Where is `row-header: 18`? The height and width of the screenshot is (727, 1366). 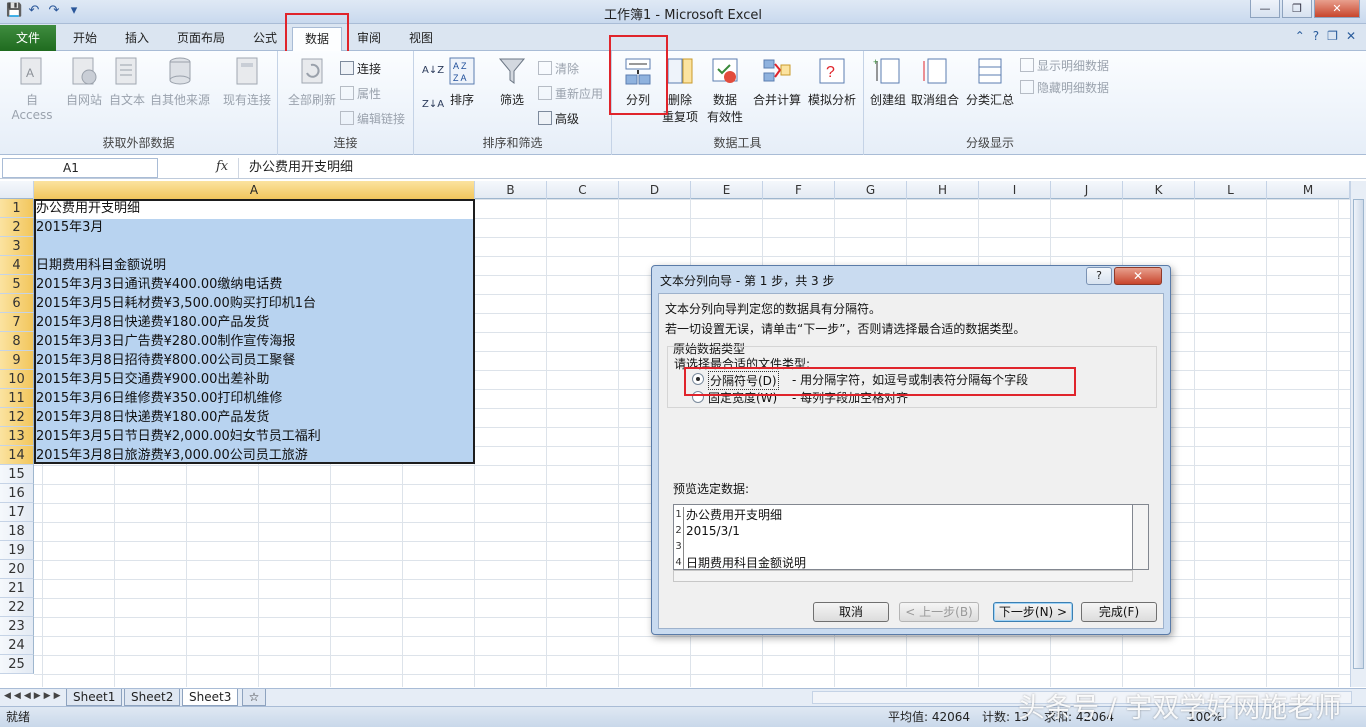 row-header: 18 is located at coordinates (17, 531).